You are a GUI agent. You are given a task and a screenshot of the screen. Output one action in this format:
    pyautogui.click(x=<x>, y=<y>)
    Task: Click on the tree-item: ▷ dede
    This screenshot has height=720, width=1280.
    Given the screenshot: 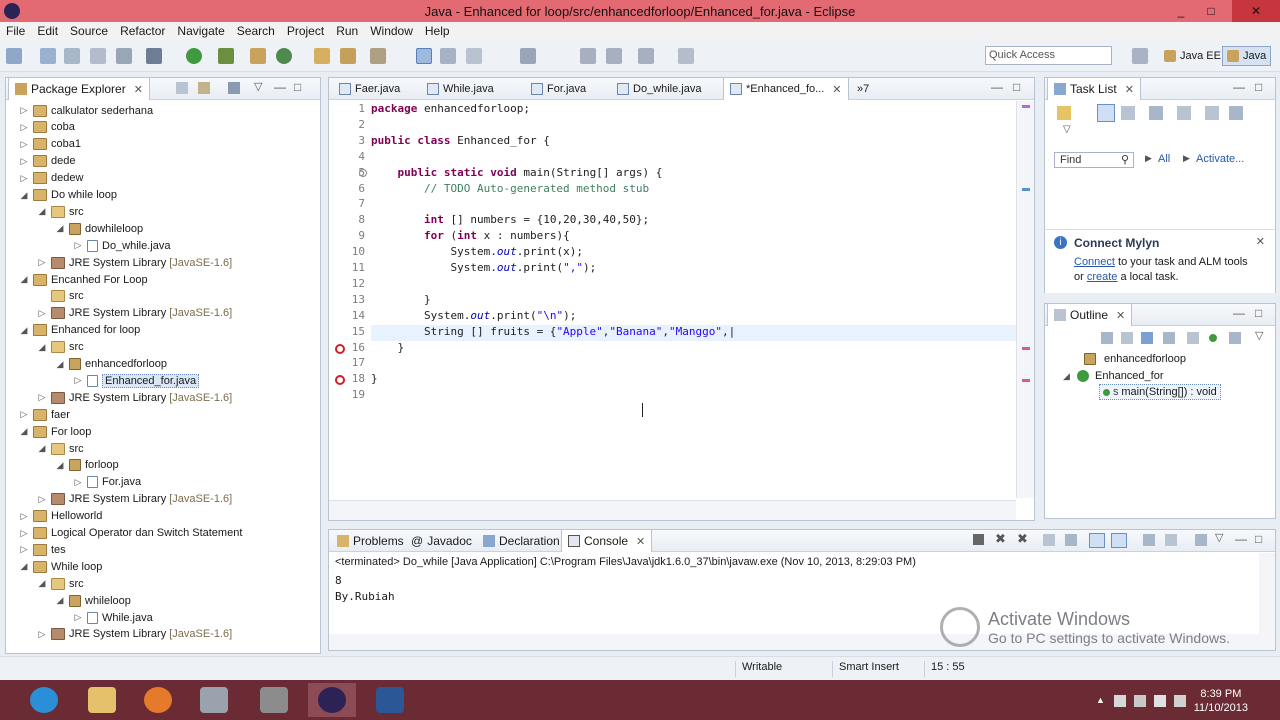 What is the action you would take?
    pyautogui.click(x=46, y=161)
    